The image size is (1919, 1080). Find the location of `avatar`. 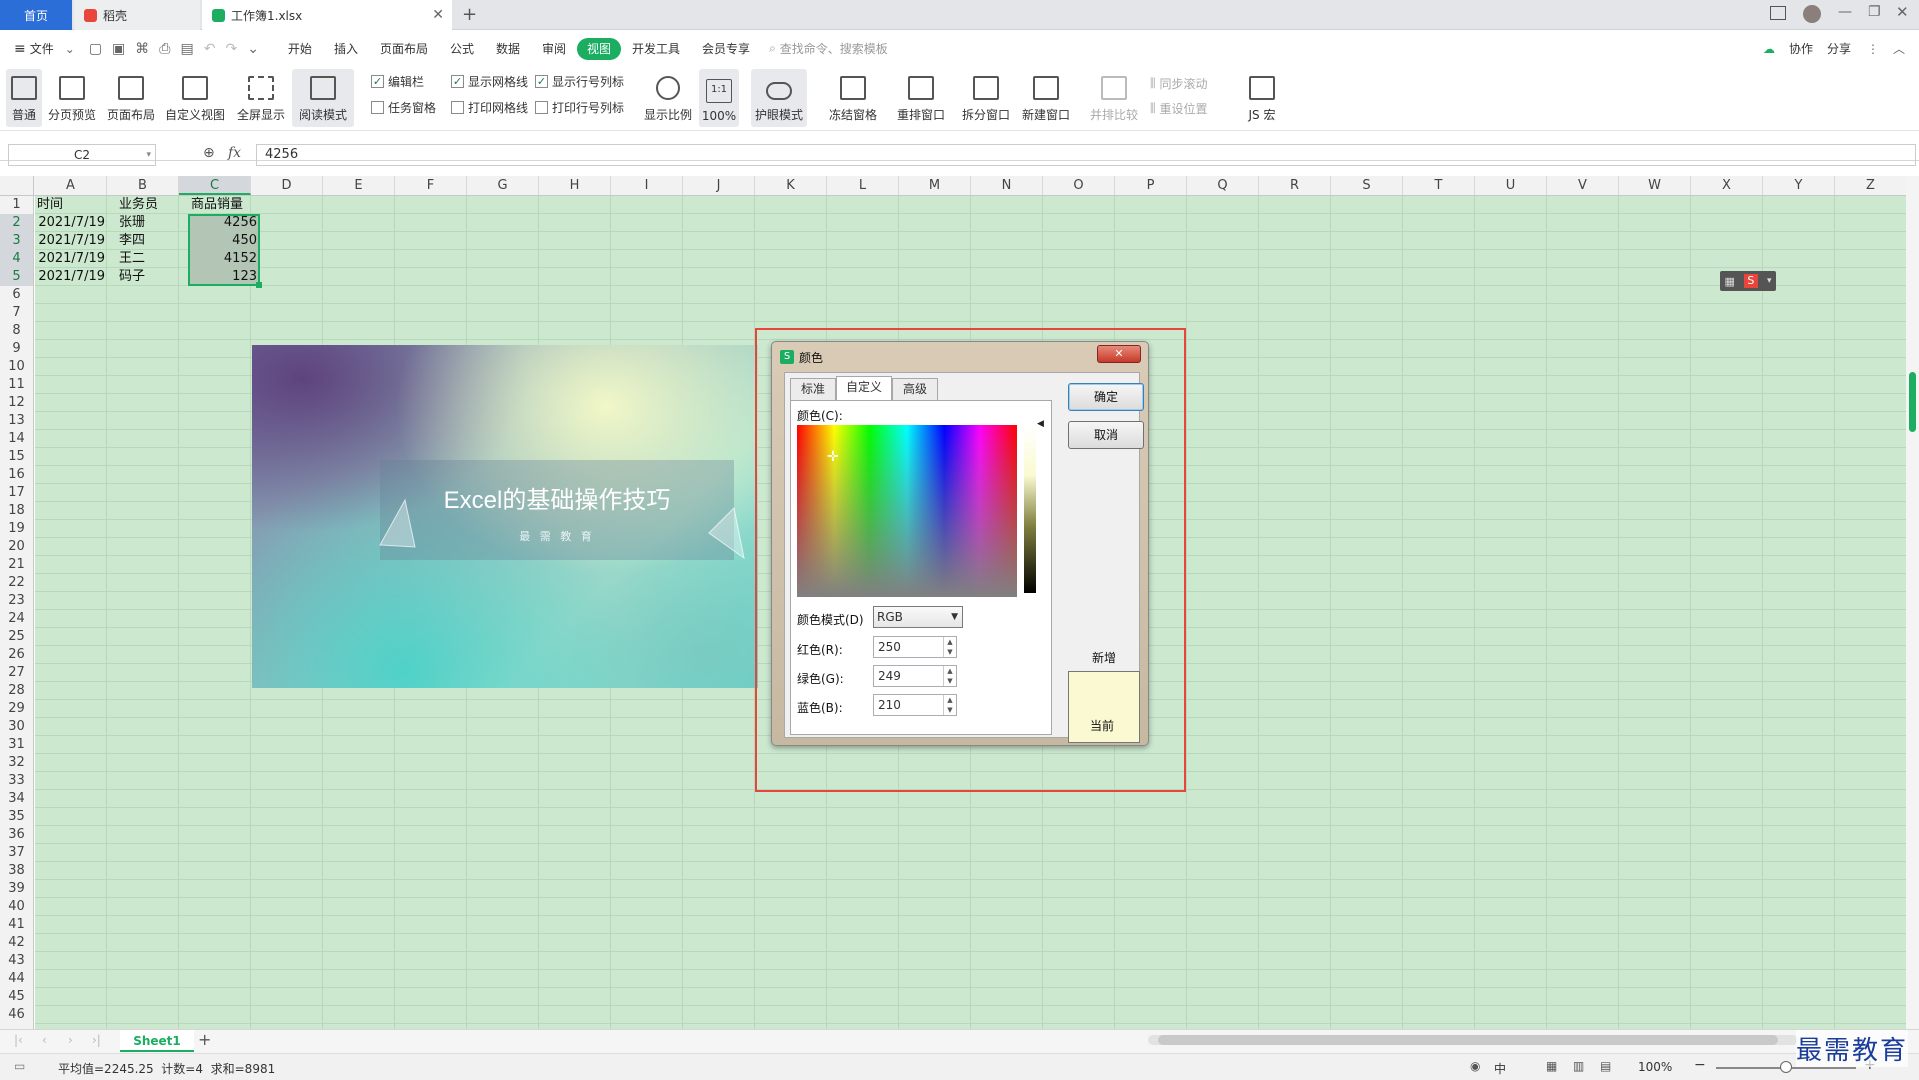

avatar is located at coordinates (1812, 14).